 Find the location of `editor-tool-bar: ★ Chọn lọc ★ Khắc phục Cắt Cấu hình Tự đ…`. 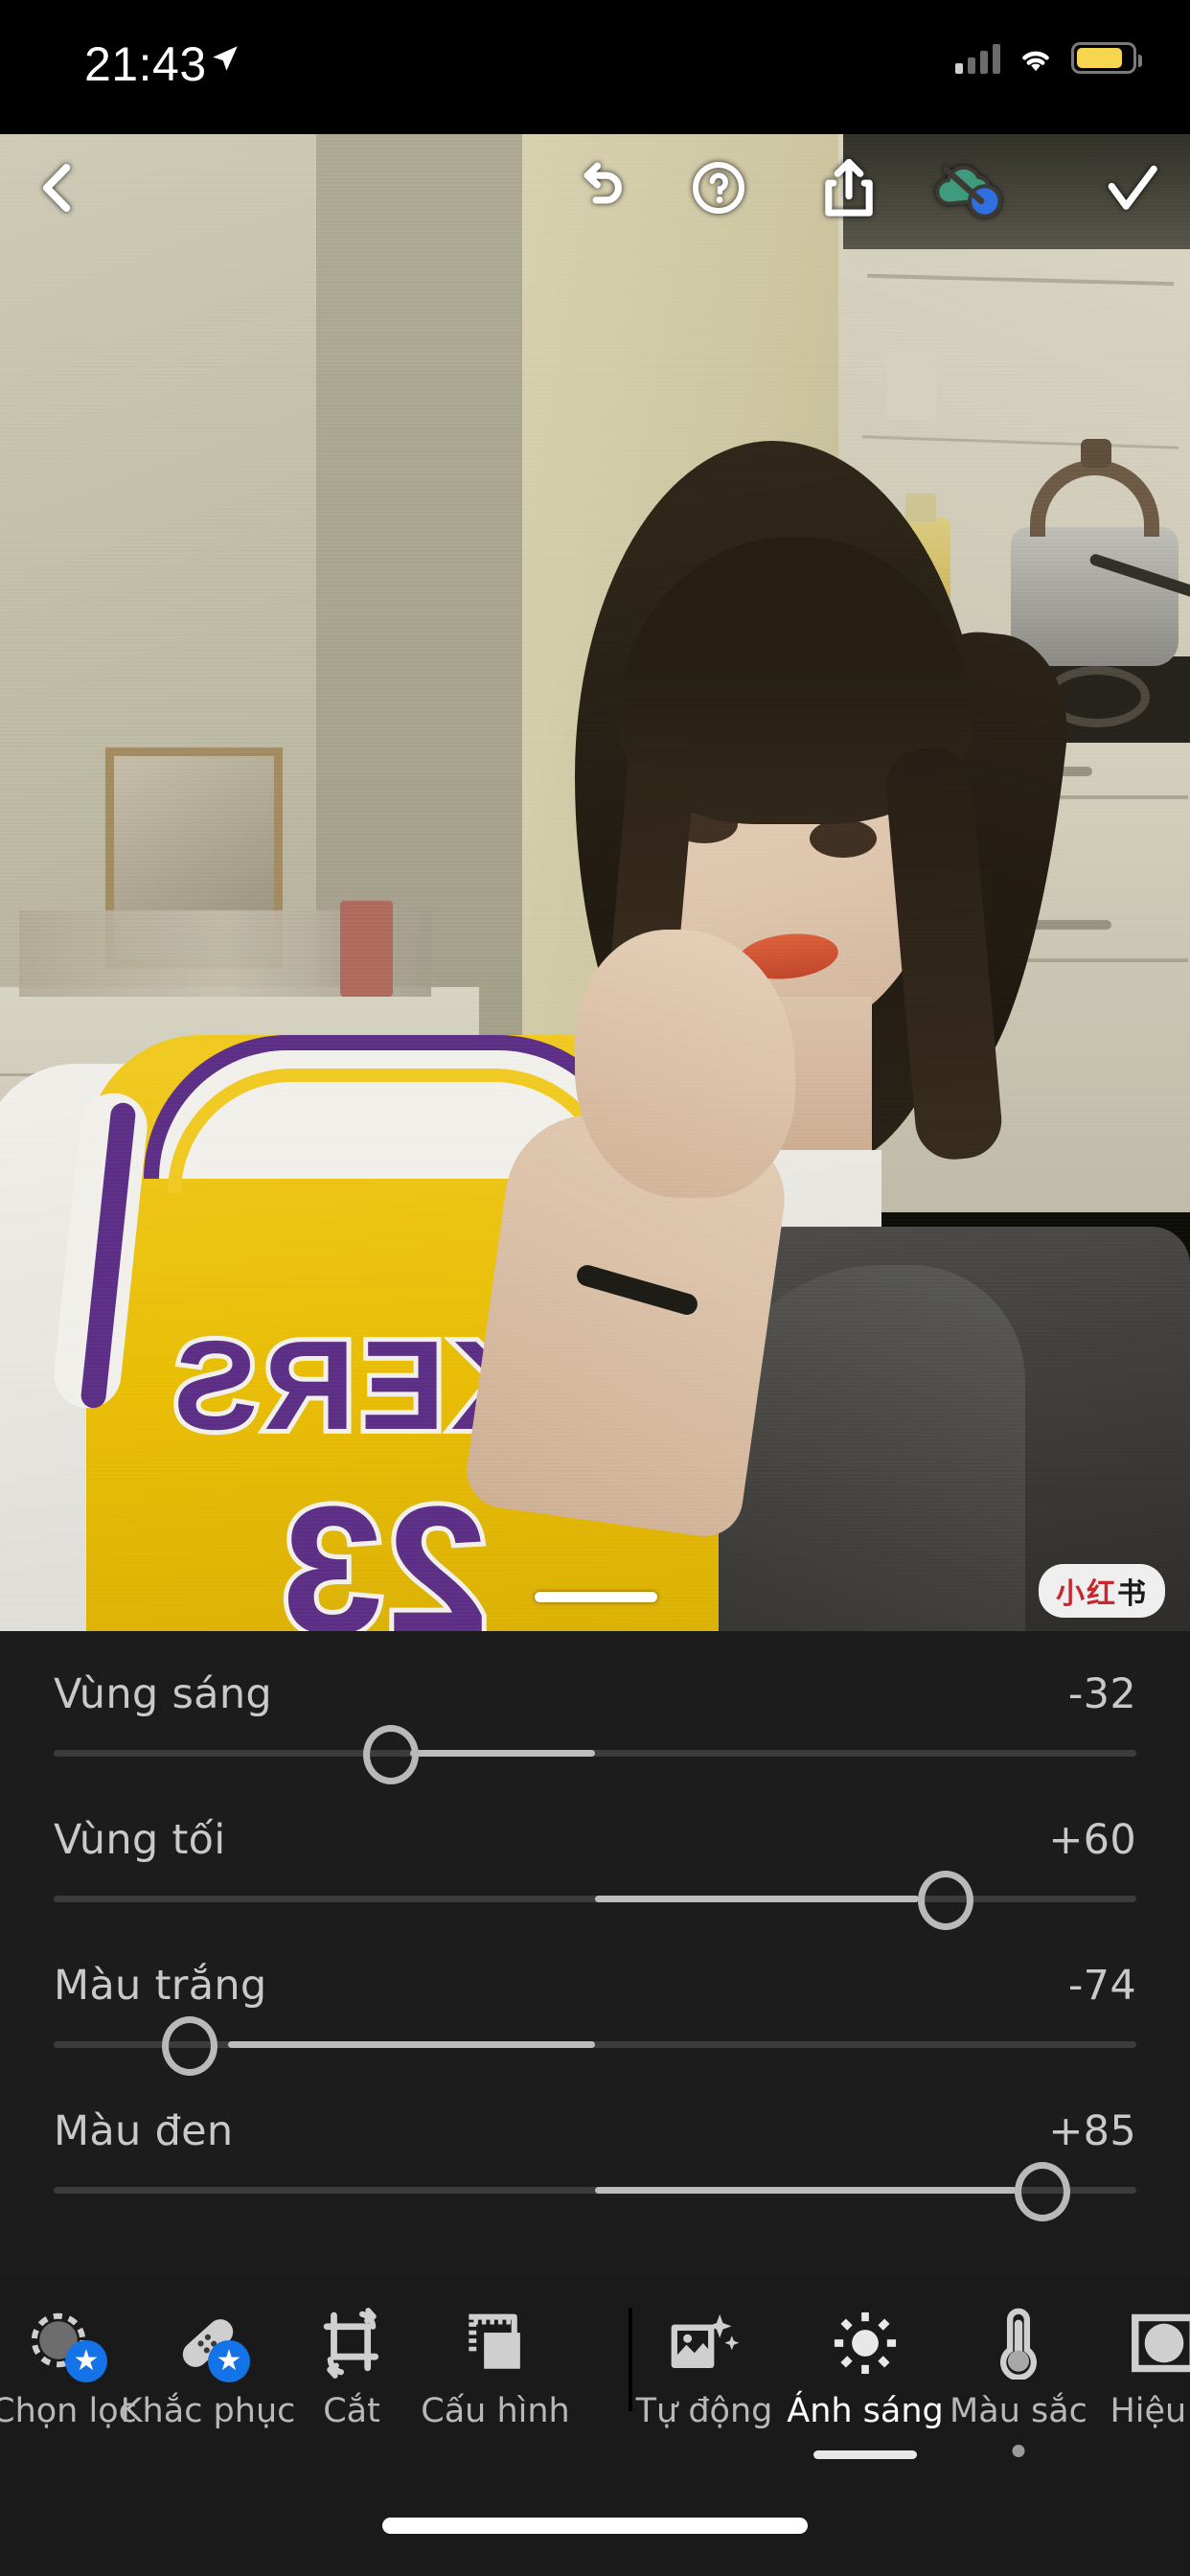

editor-tool-bar: ★ Chọn lọc ★ Khắc phục Cắt Cấu hình Tự đ… is located at coordinates (595, 2386).